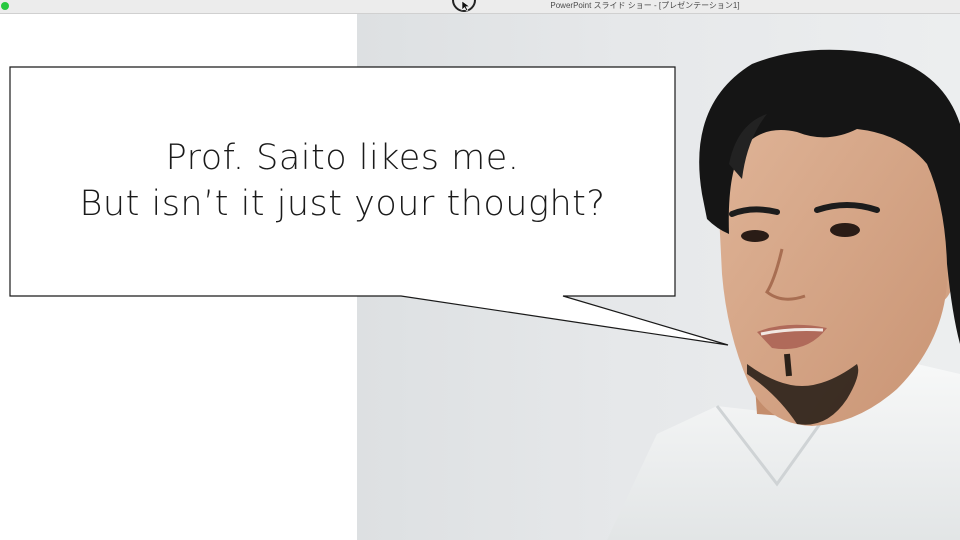 This screenshot has height=540, width=960. What do you see at coordinates (342, 157) in the screenshot?
I see `speech-line-1: Prof. Saito likes me.` at bounding box center [342, 157].